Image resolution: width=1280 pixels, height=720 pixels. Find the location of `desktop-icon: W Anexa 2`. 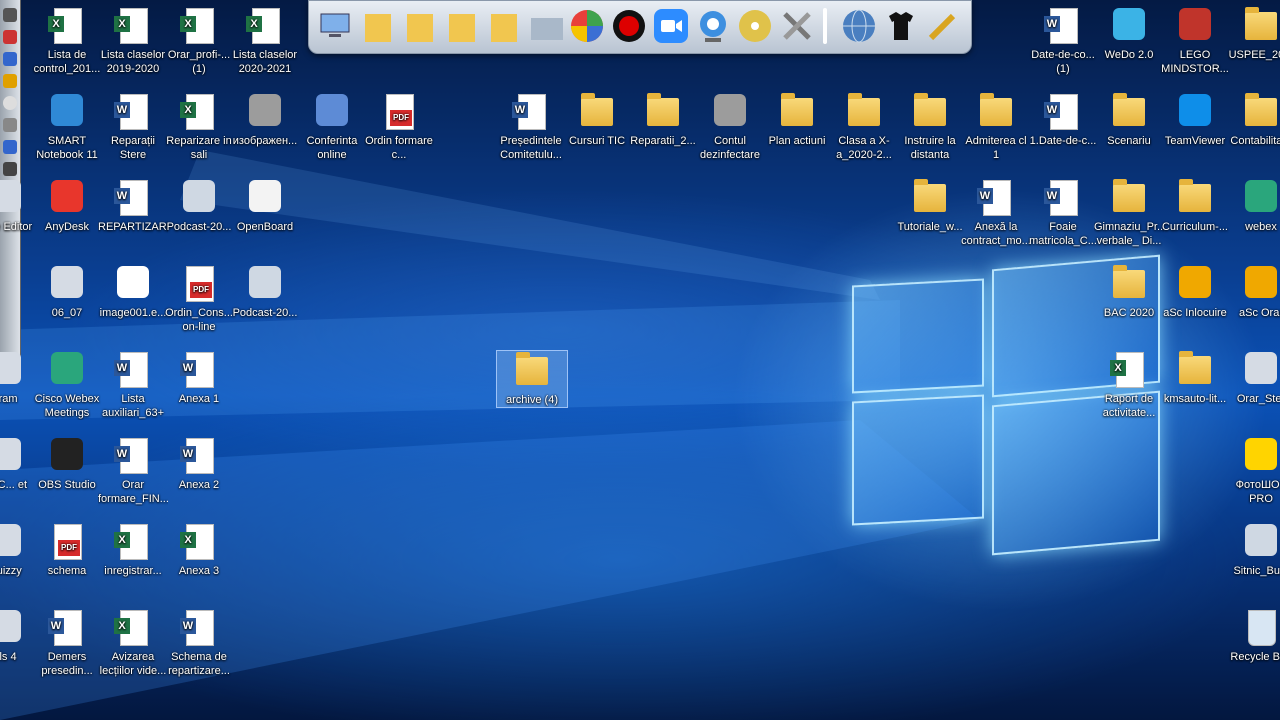

desktop-icon: W Anexa 2 is located at coordinates (199, 464).